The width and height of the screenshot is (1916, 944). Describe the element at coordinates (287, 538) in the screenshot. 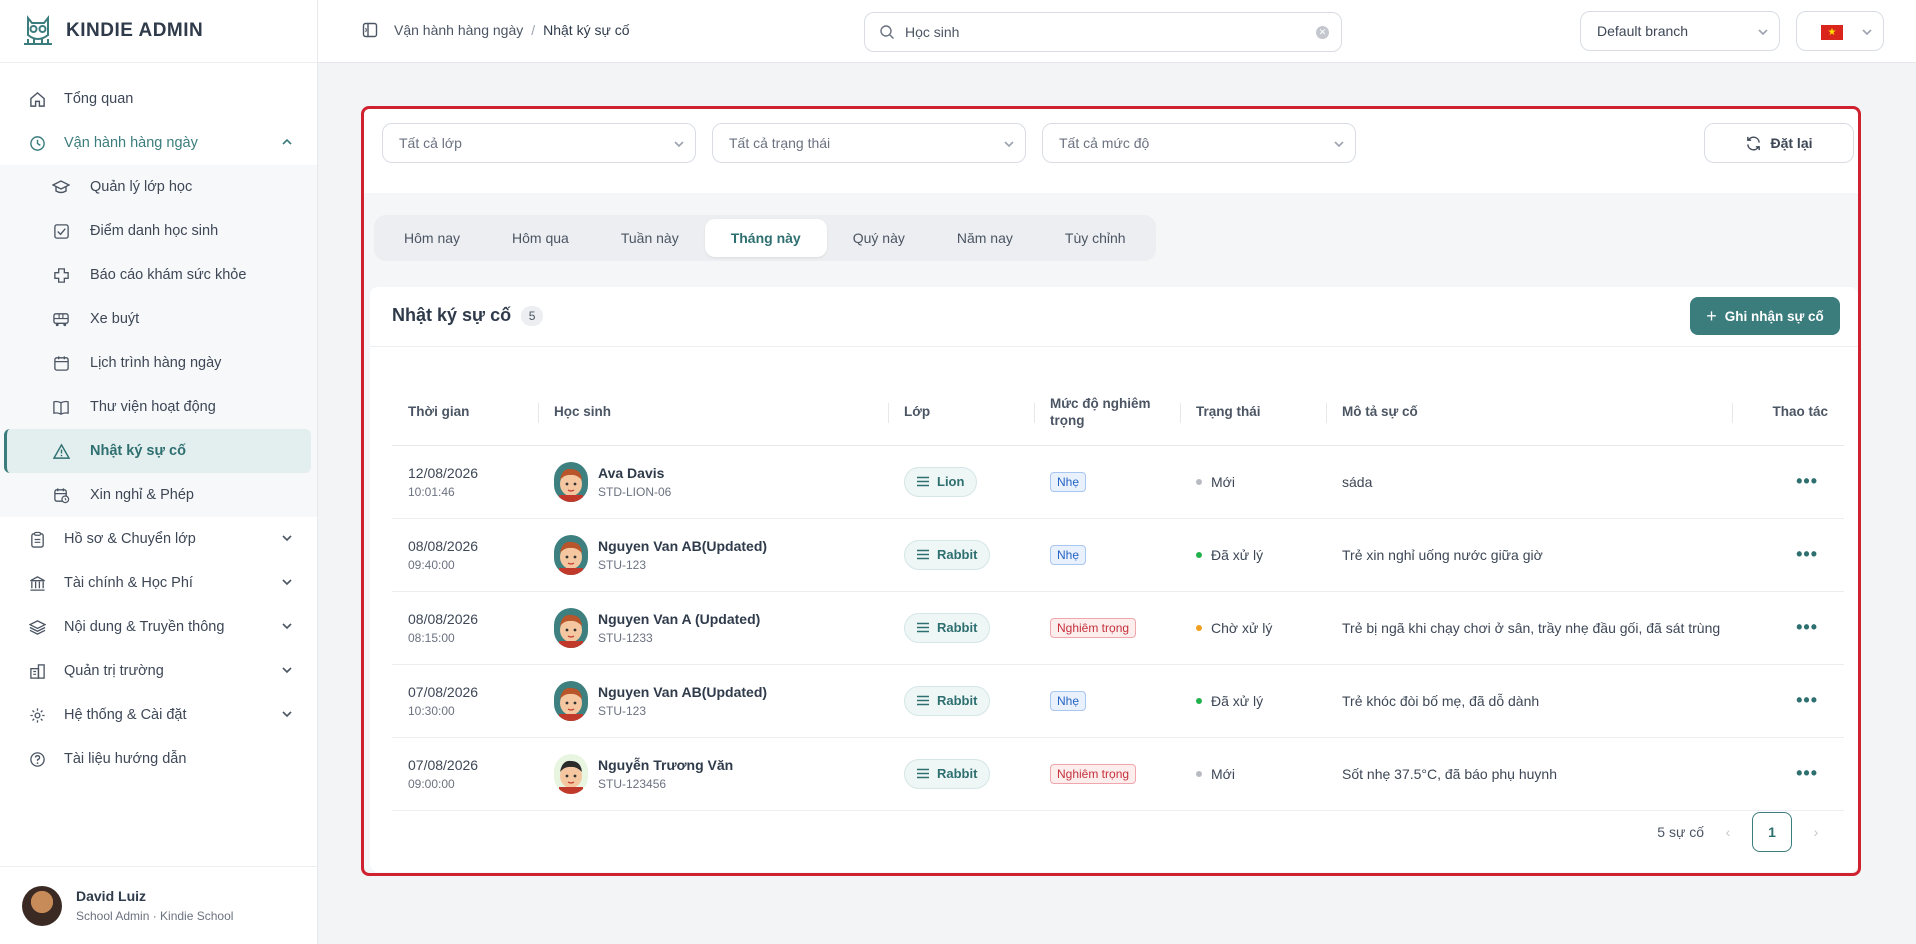

I see `chevron-down-icon` at that location.